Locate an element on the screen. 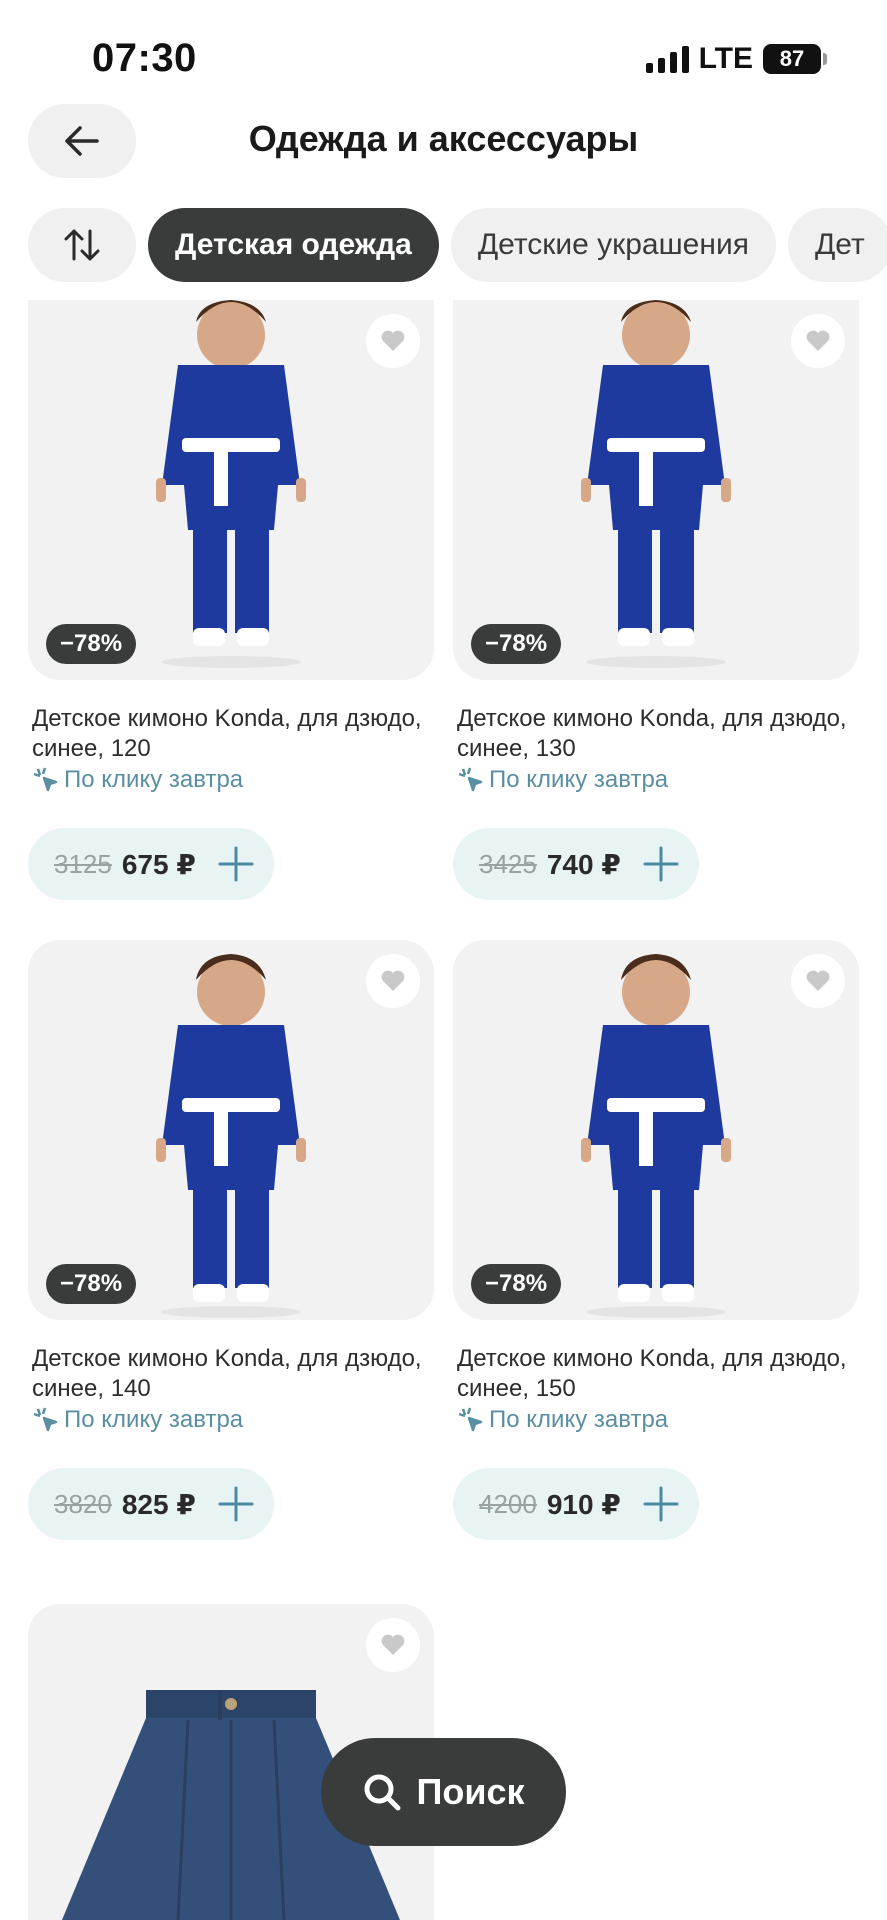 This screenshot has height=1920, width=887. network-type: LTE is located at coordinates (725, 58).